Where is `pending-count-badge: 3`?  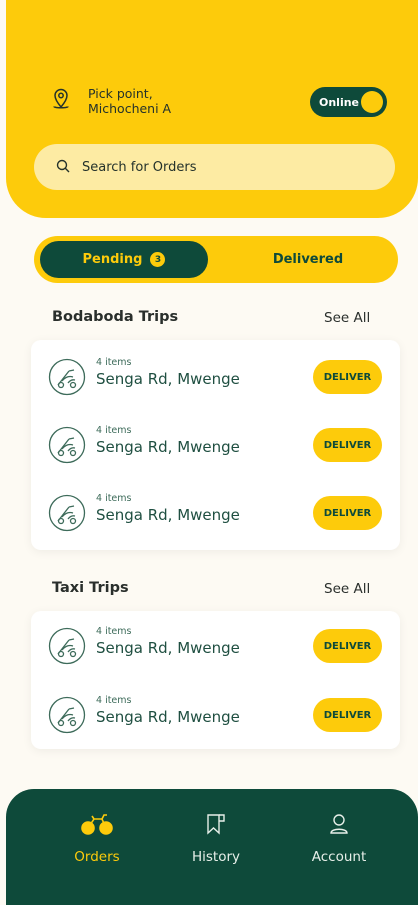
pending-count-badge: 3 is located at coordinates (158, 259).